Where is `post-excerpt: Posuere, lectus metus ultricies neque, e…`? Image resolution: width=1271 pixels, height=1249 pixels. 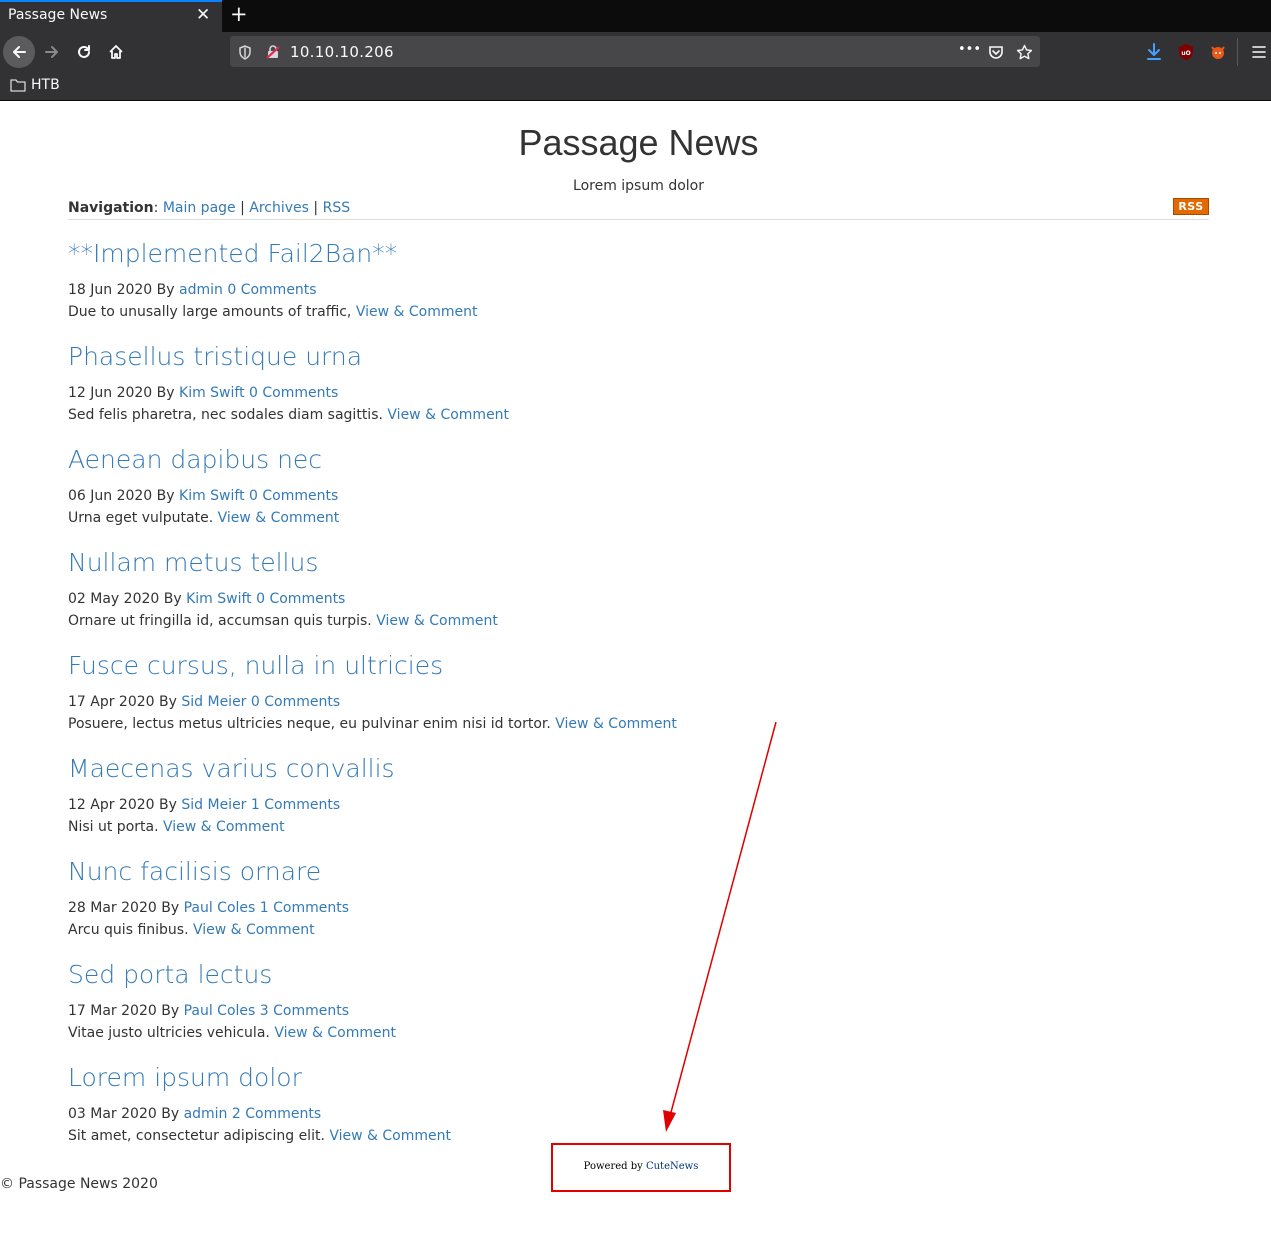 post-excerpt: Posuere, lectus metus ultricies neque, e… is located at coordinates (372, 724).